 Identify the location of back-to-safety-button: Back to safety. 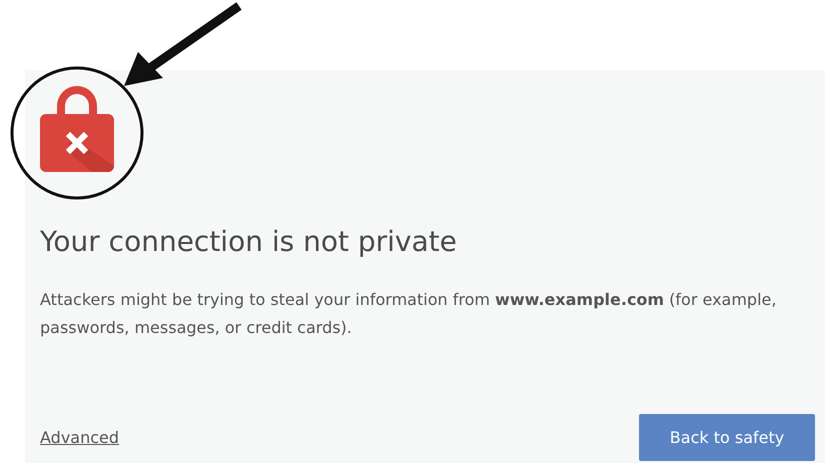
(727, 437).